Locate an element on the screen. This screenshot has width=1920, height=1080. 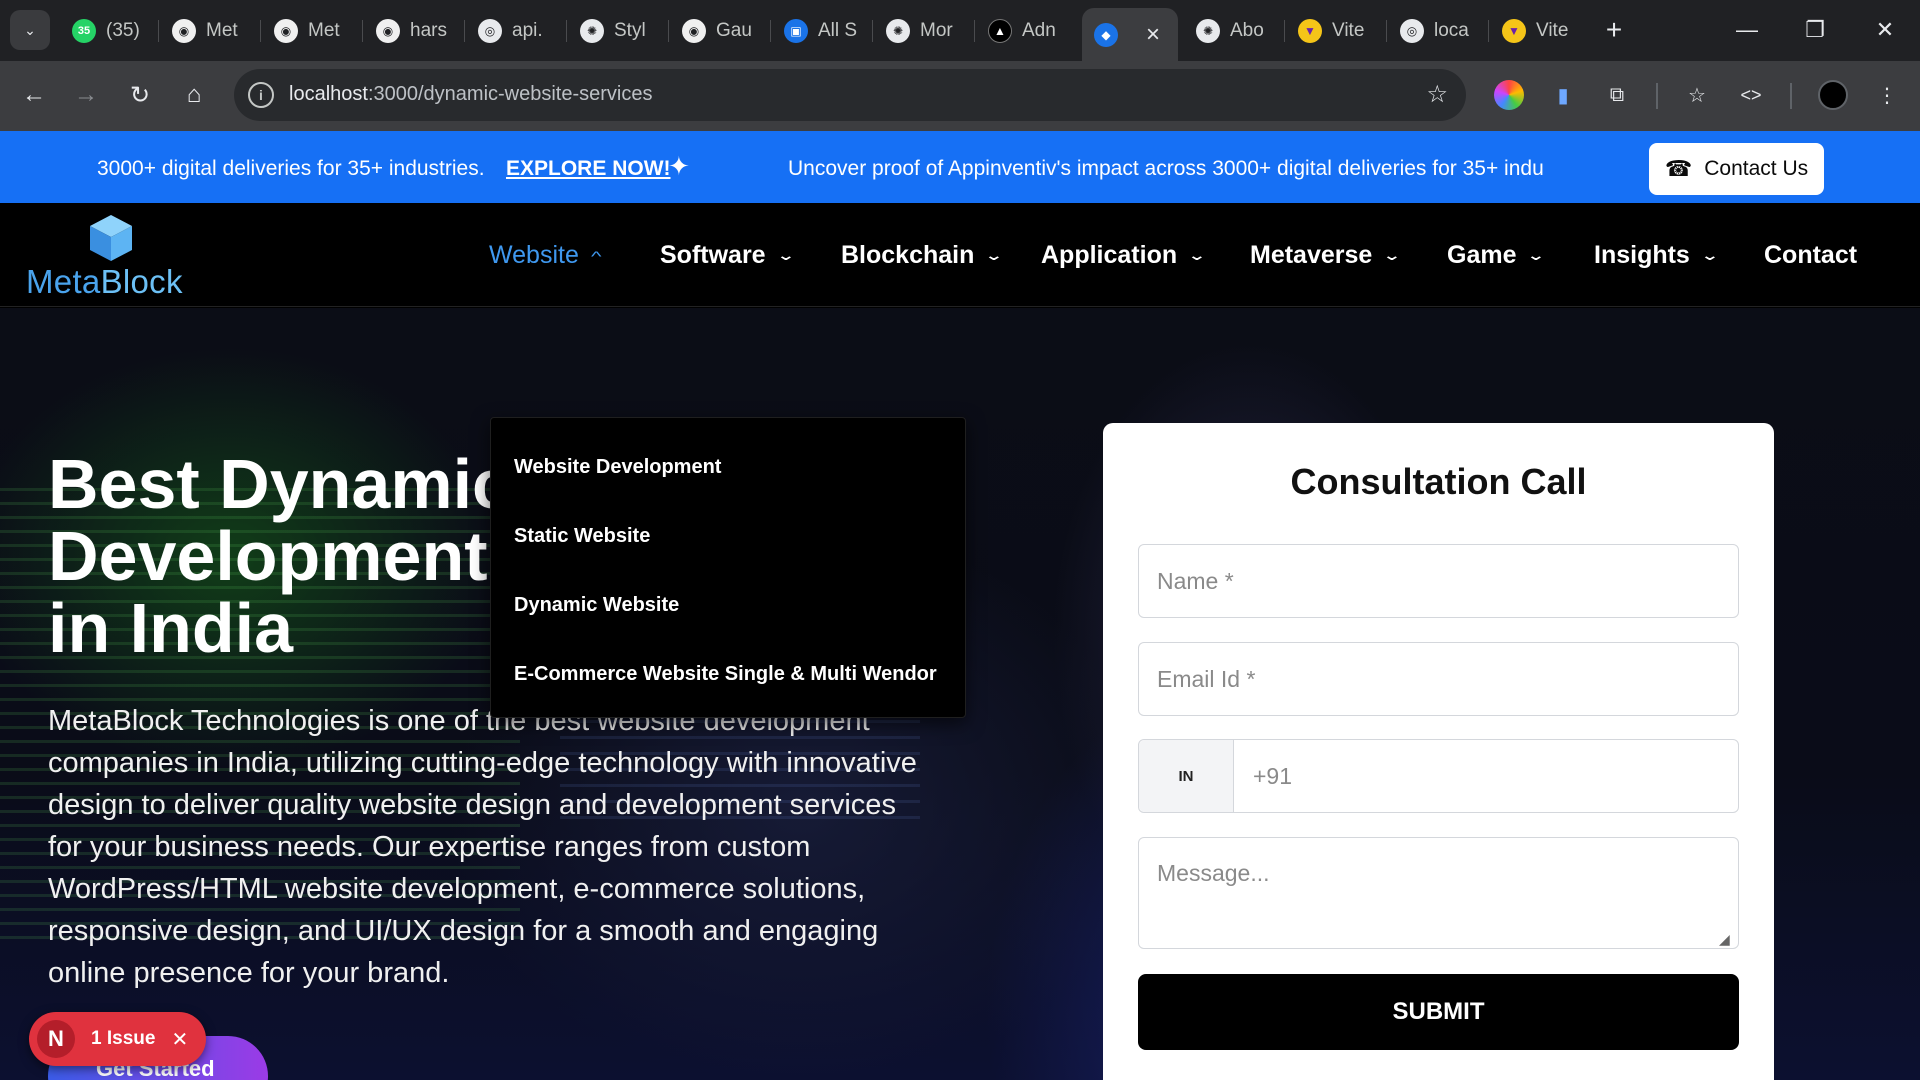
tab-title: loca is located at coordinates (1451, 30).